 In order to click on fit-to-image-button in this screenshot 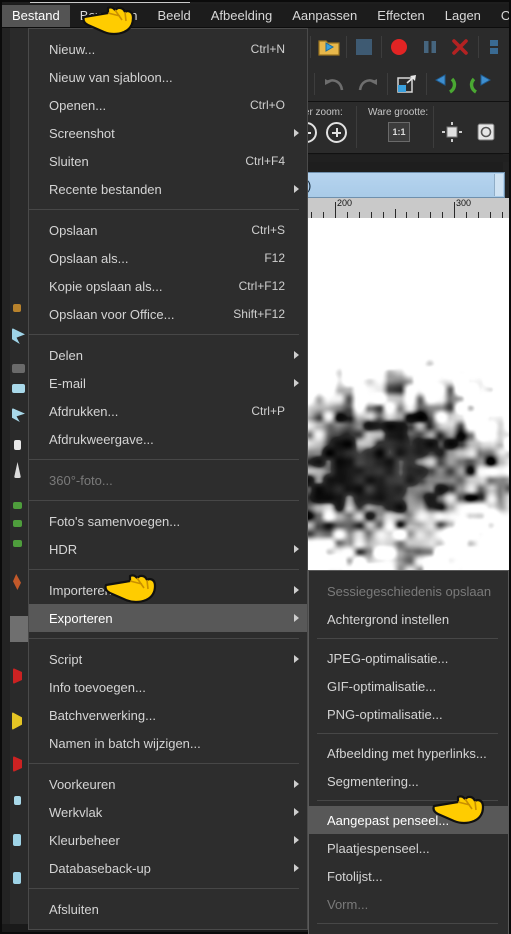, I will do `click(486, 132)`.